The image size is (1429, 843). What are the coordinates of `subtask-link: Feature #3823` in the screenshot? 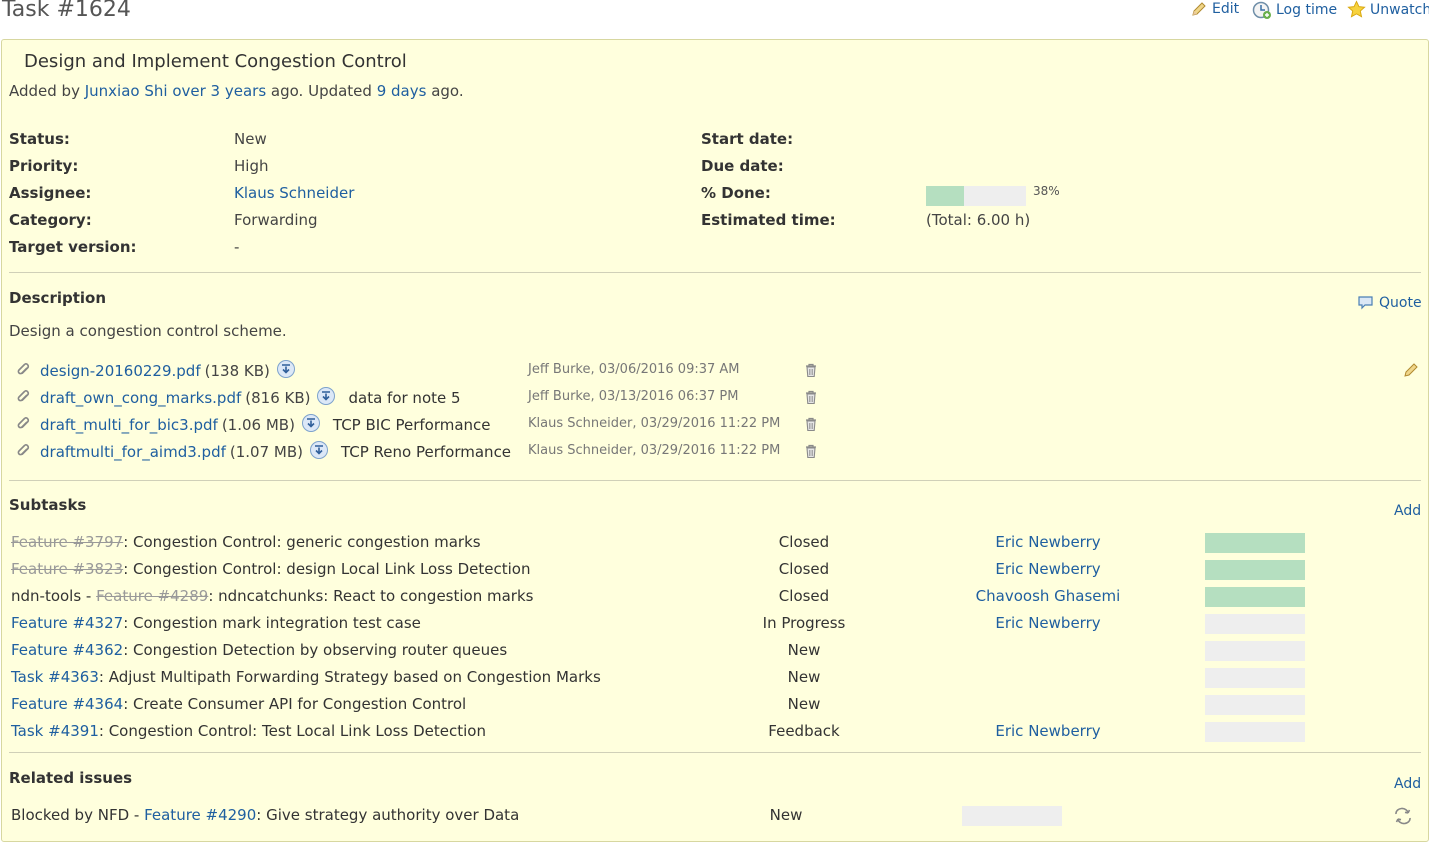 It's located at (67, 569).